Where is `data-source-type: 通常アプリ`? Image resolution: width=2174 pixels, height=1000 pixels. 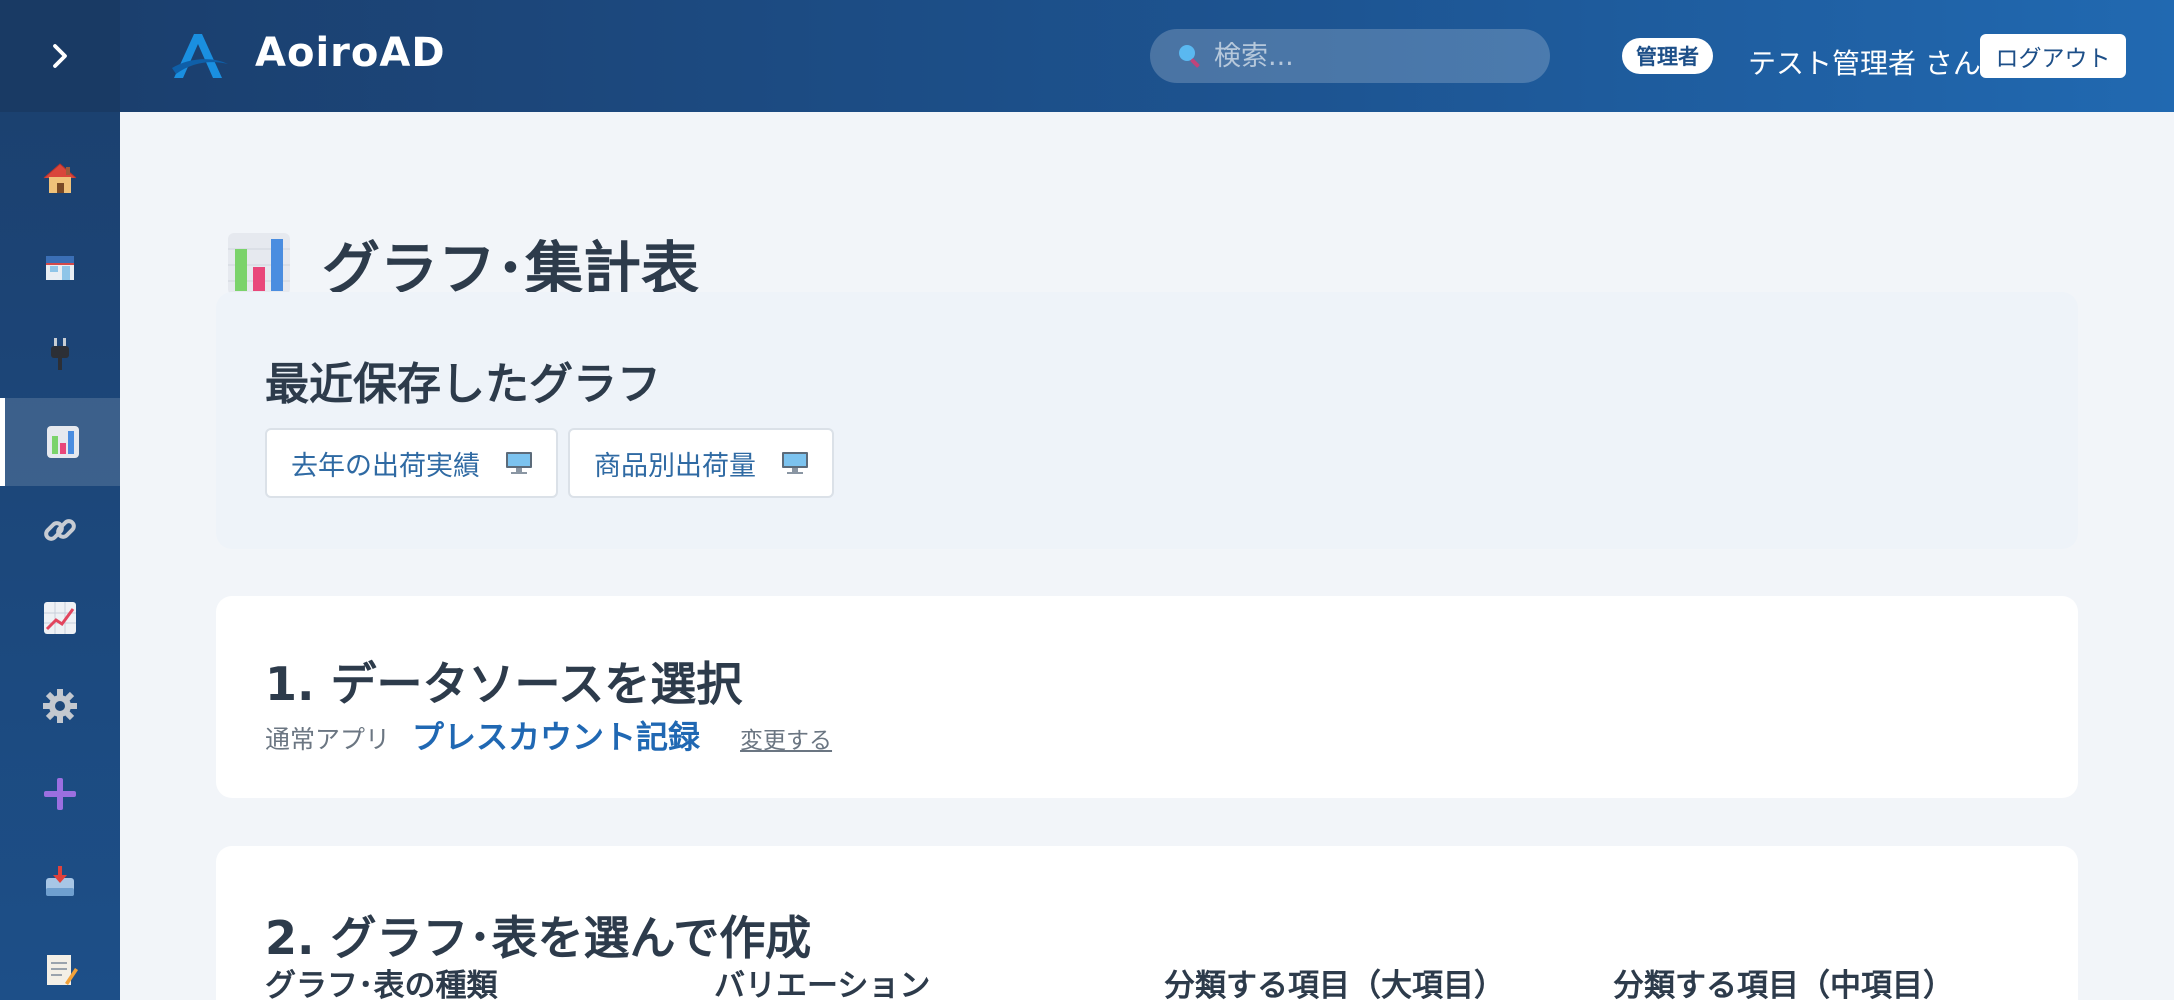 data-source-type: 通常アプリ is located at coordinates (328, 739).